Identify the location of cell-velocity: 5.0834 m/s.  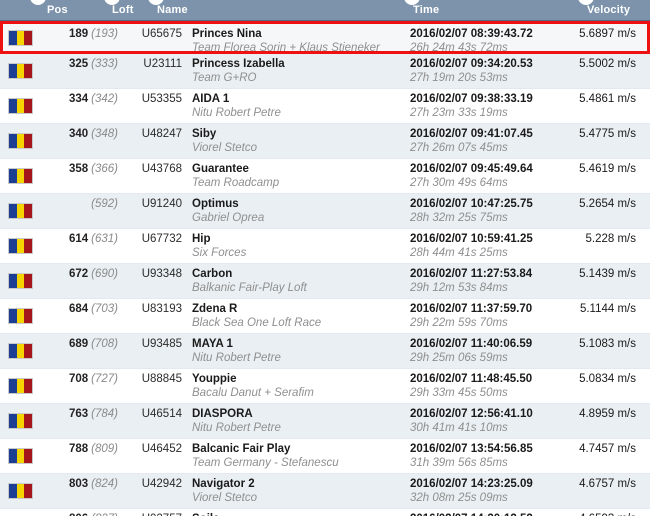
(607, 379).